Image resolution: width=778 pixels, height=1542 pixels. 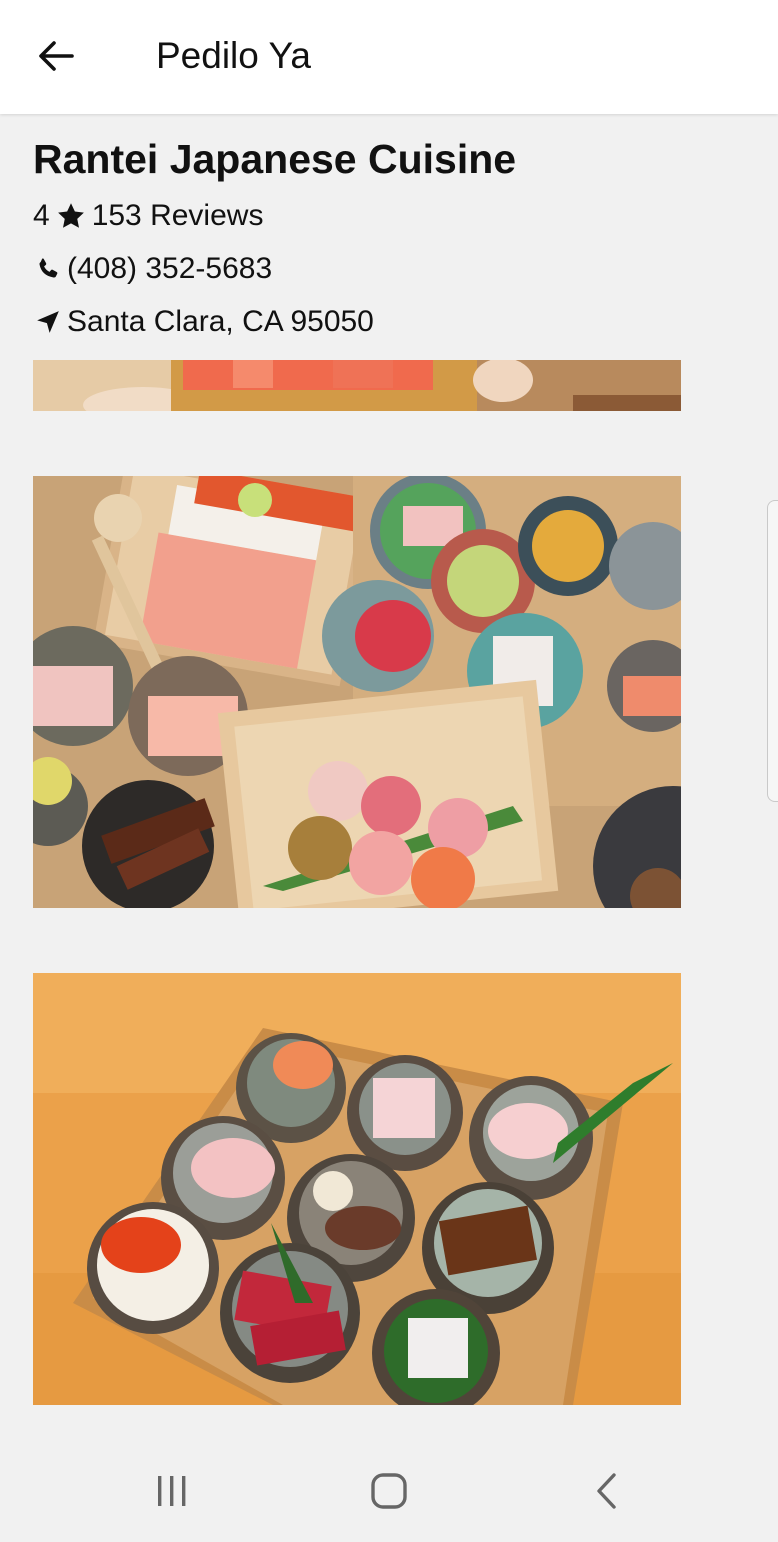 What do you see at coordinates (220, 322) in the screenshot?
I see `location-text: Santa Clara, CA 95050` at bounding box center [220, 322].